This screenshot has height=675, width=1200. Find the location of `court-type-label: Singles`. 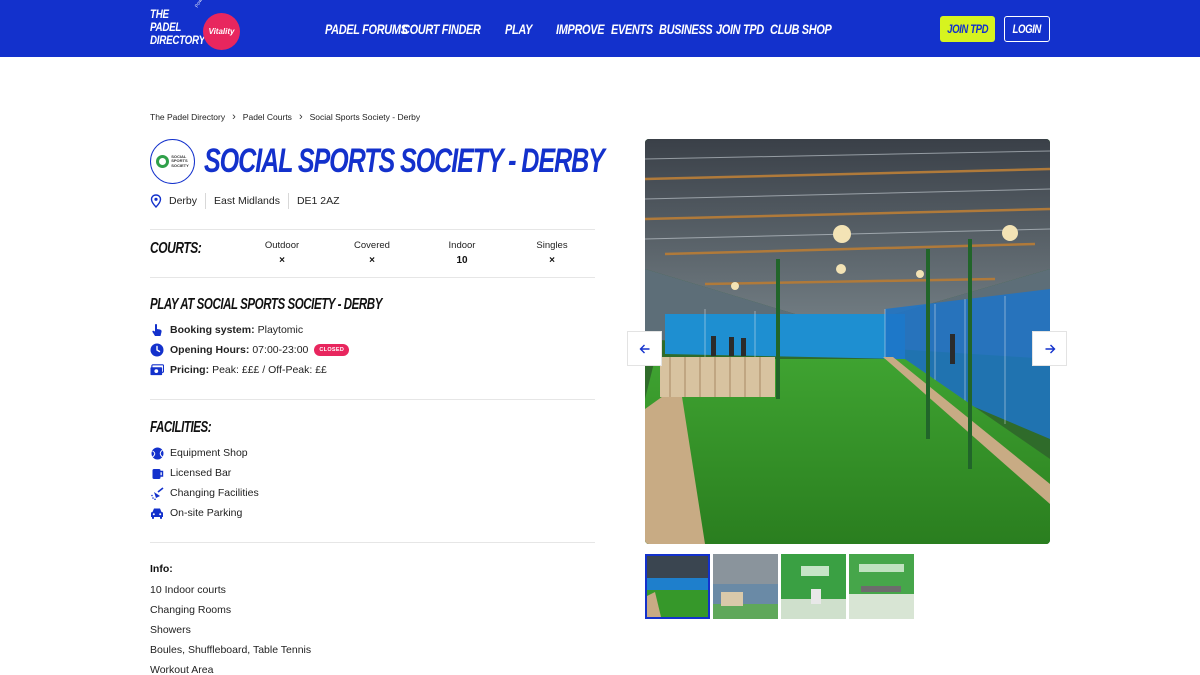

court-type-label: Singles is located at coordinates (552, 245).